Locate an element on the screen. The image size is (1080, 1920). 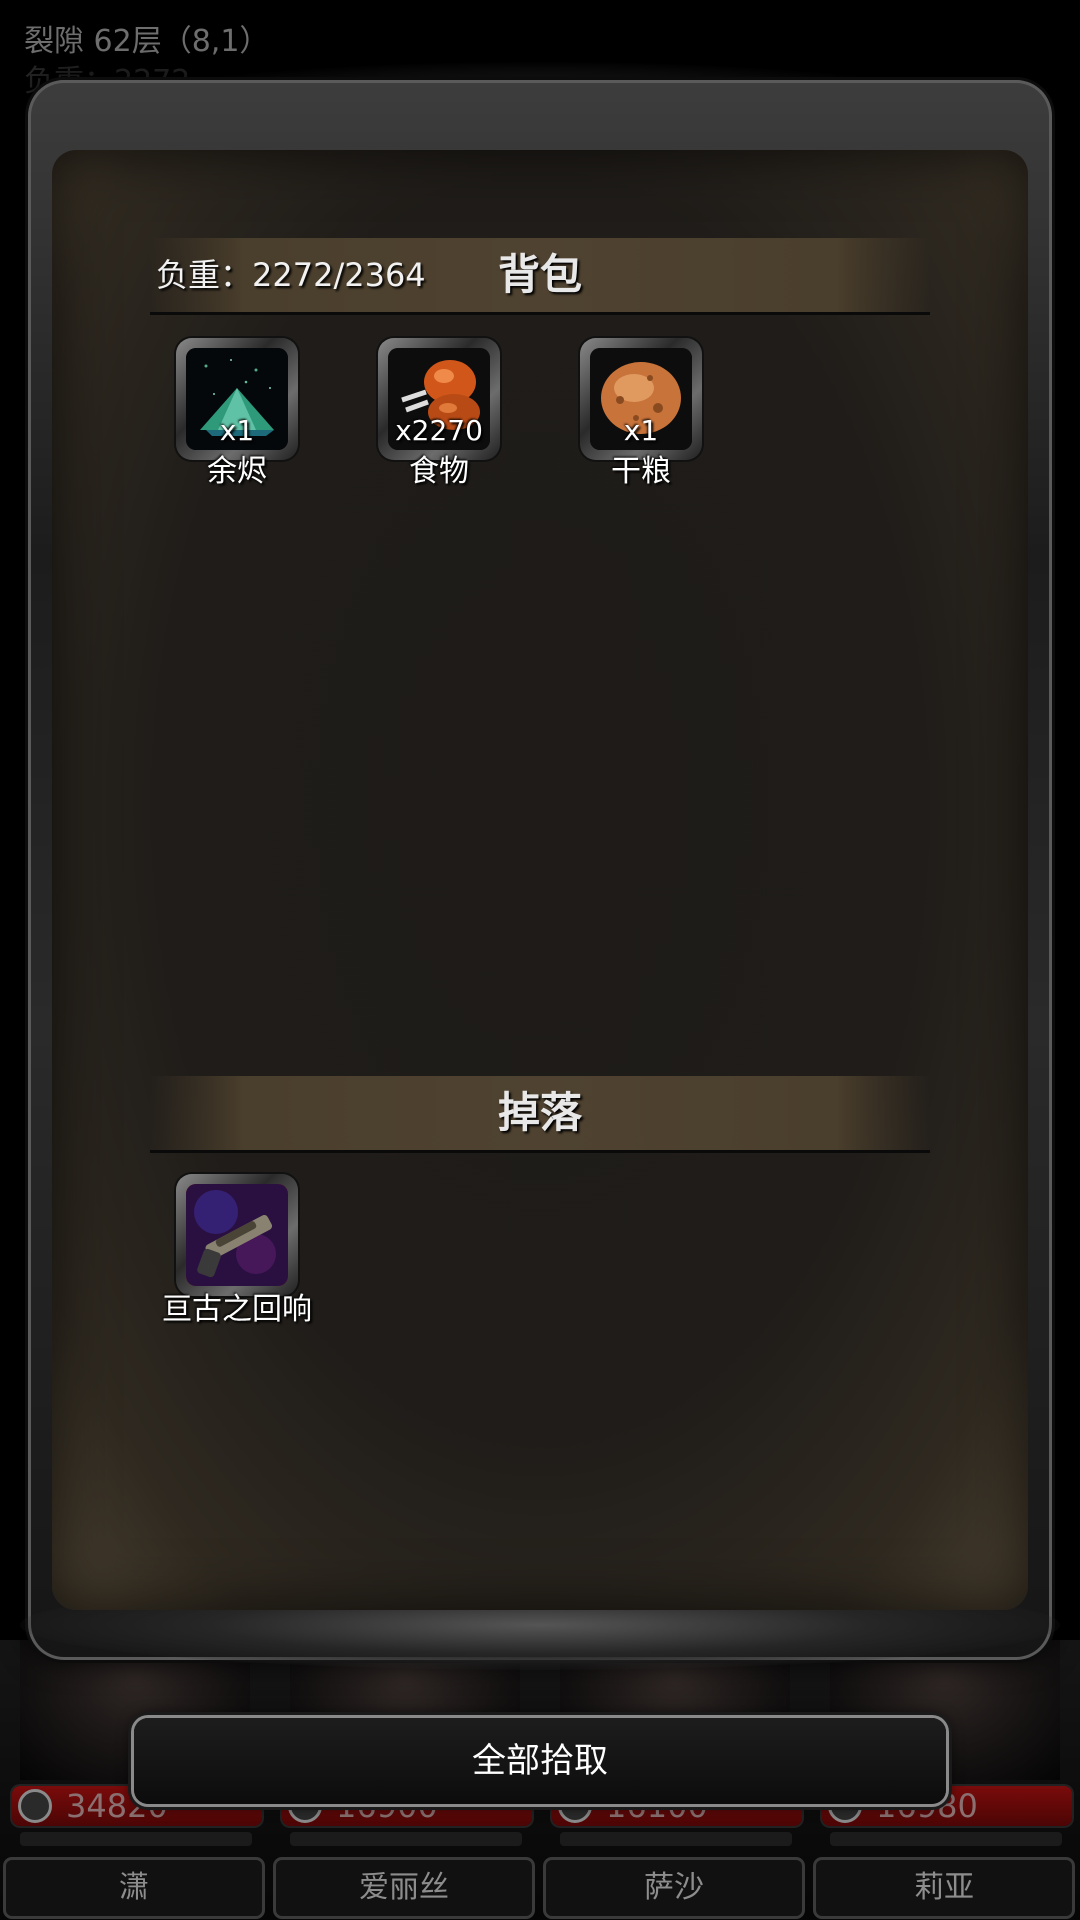
hero-name-box: 爱丽丝 is located at coordinates (404, 1888).